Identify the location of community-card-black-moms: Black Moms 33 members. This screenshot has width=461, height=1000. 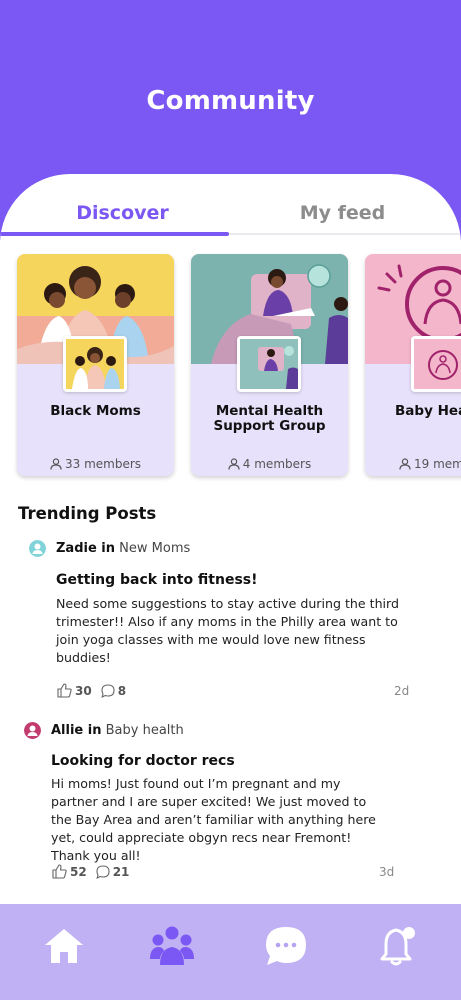
(95, 365).